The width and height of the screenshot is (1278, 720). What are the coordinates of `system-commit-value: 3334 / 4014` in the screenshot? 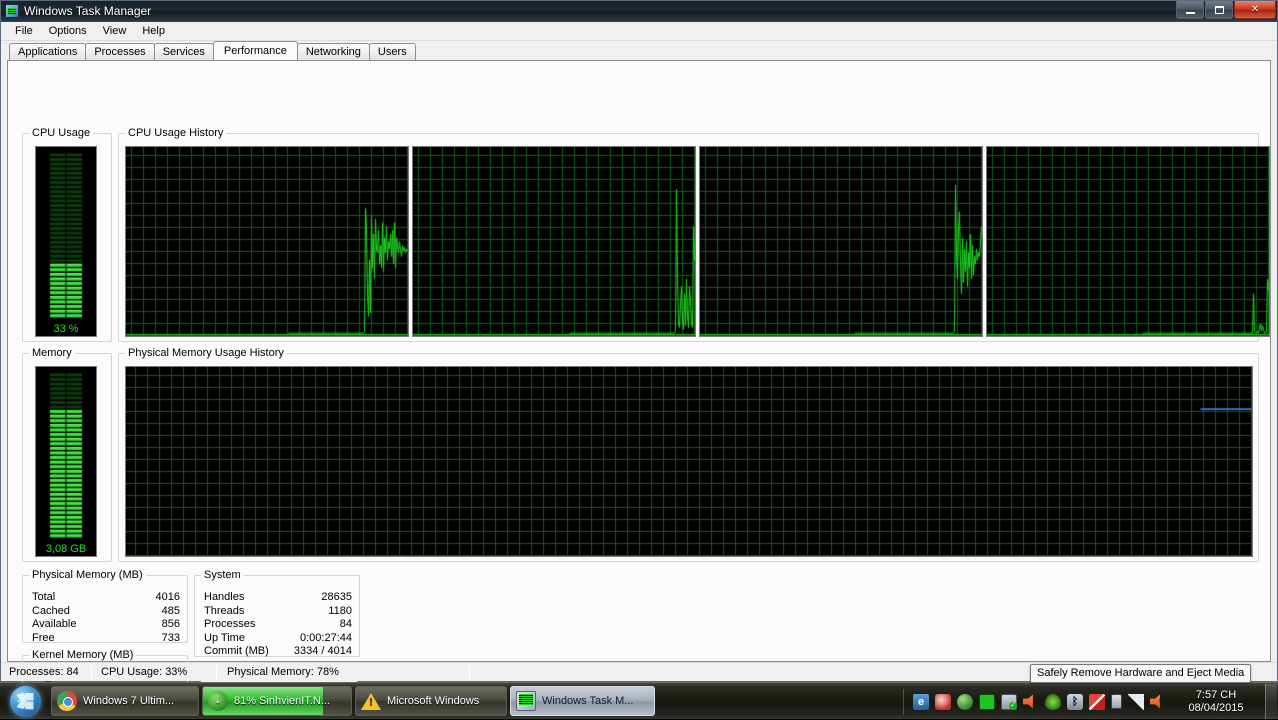 It's located at (322, 651).